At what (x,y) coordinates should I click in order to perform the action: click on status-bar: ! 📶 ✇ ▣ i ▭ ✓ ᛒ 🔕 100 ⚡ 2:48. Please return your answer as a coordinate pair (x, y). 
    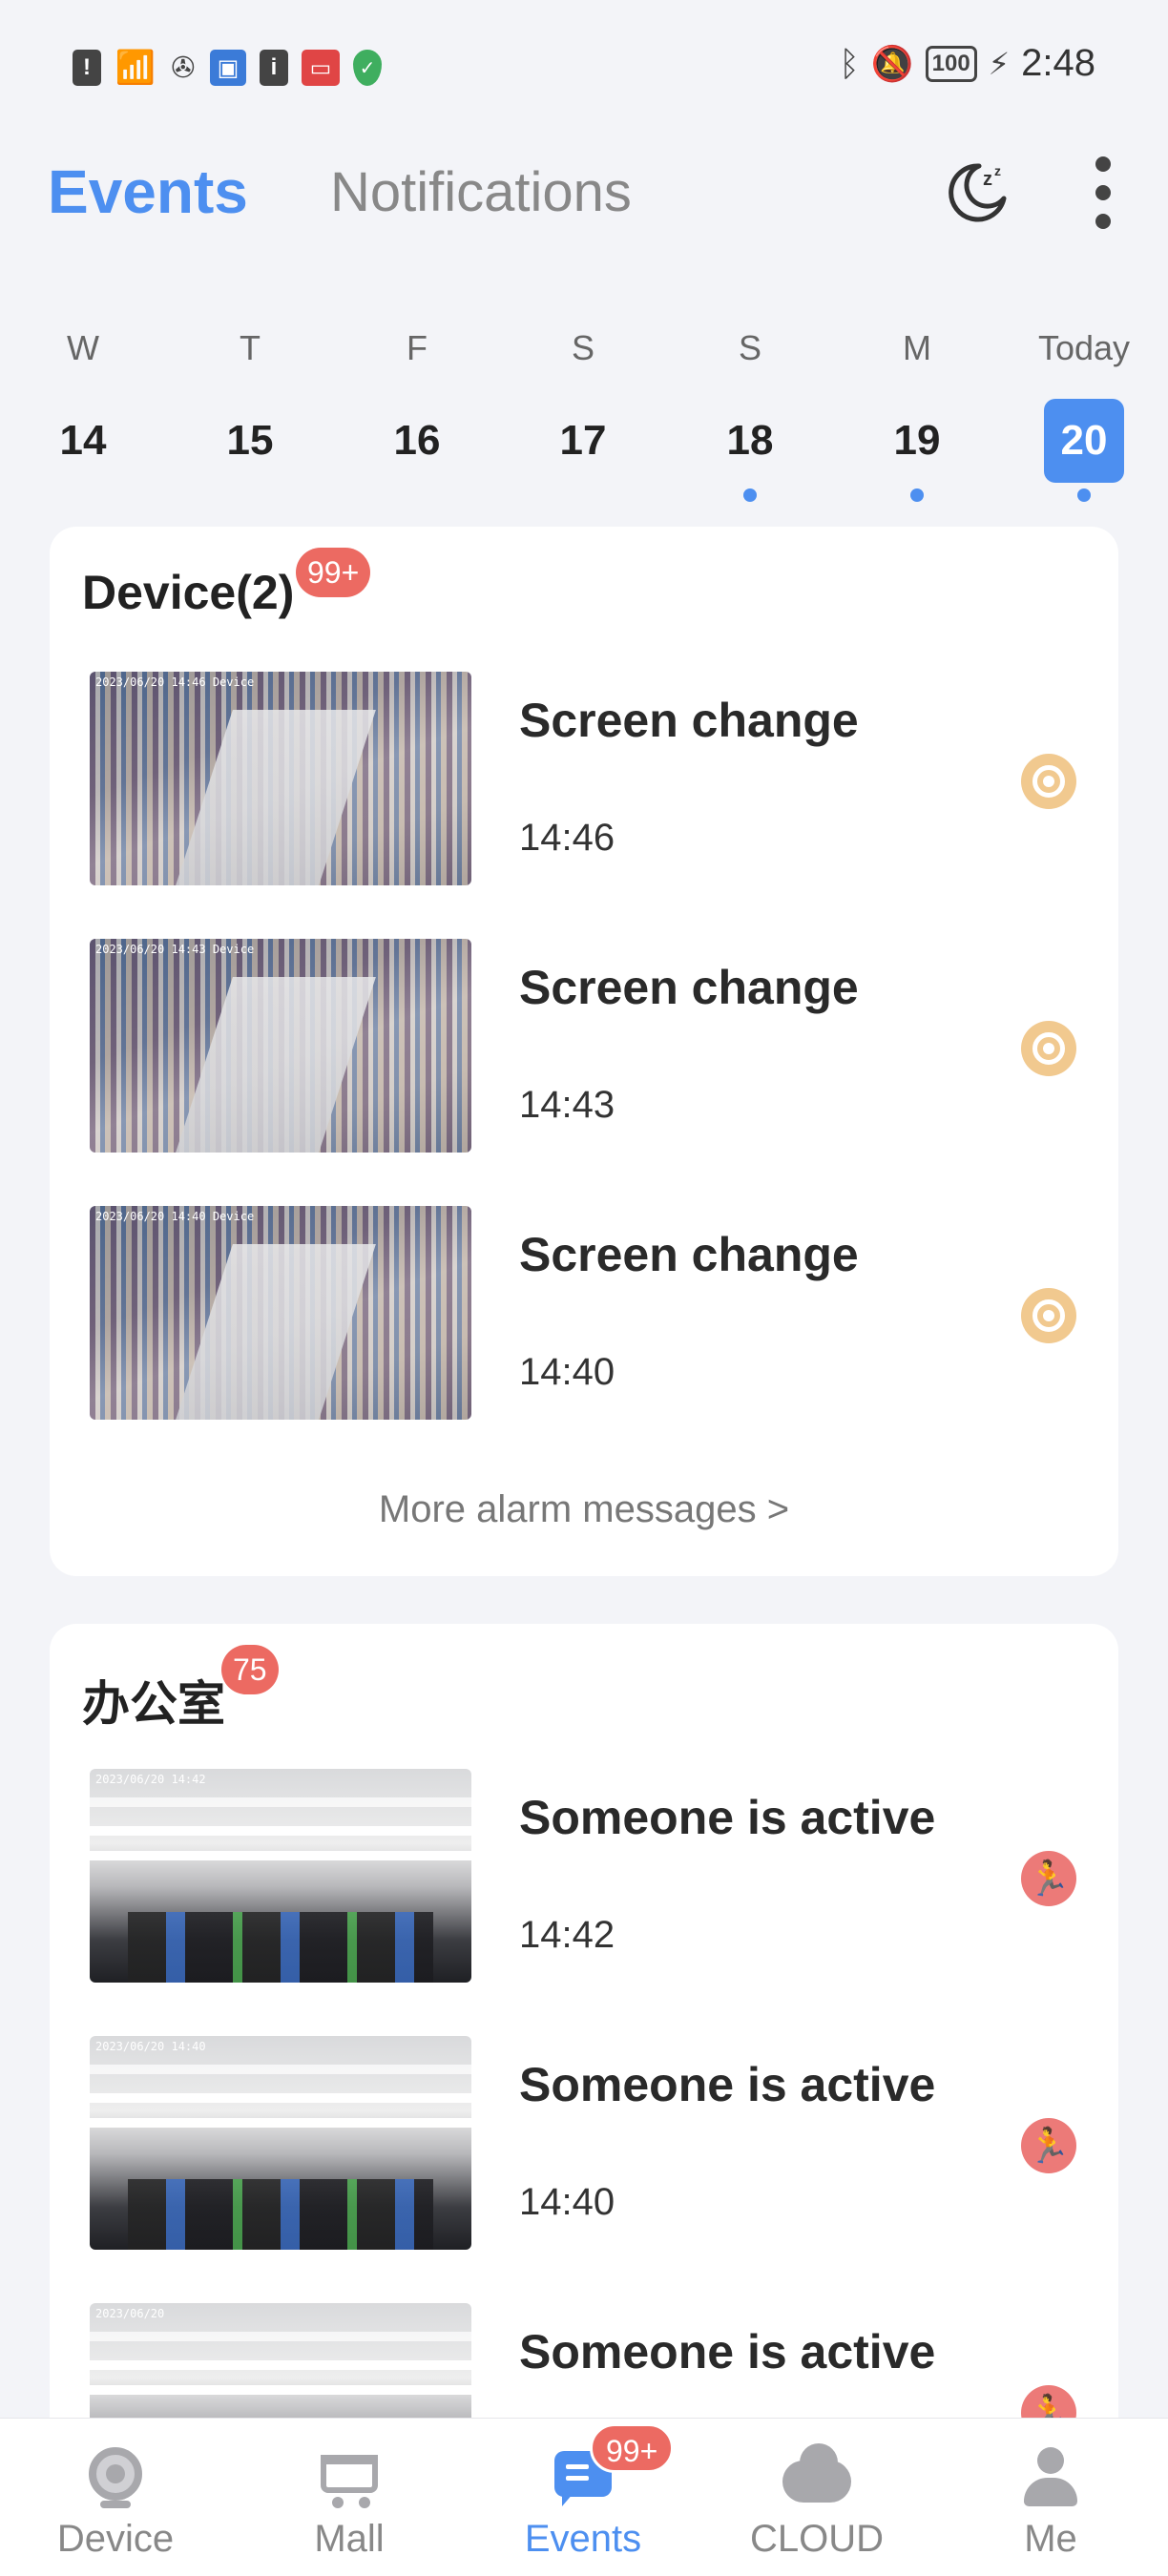
    Looking at the image, I should click on (584, 67).